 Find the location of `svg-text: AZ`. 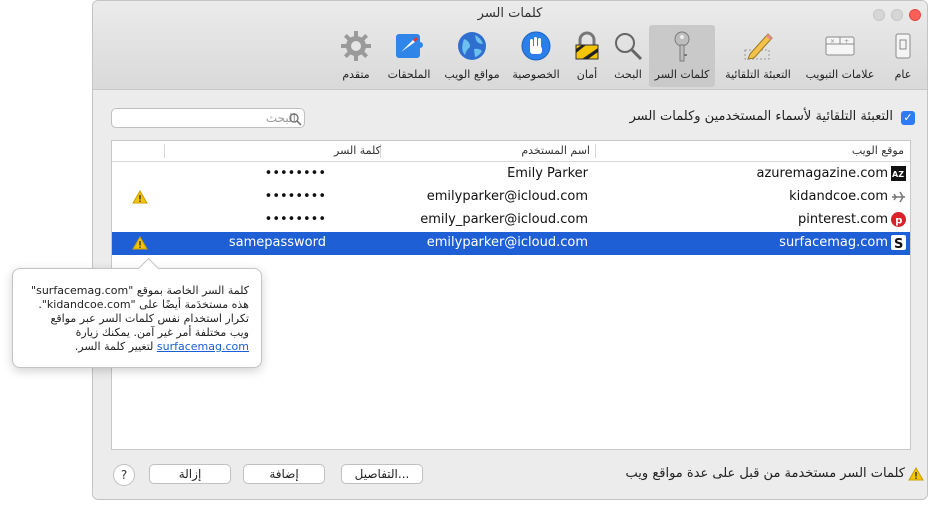

svg-text: AZ is located at coordinates (898, 174).